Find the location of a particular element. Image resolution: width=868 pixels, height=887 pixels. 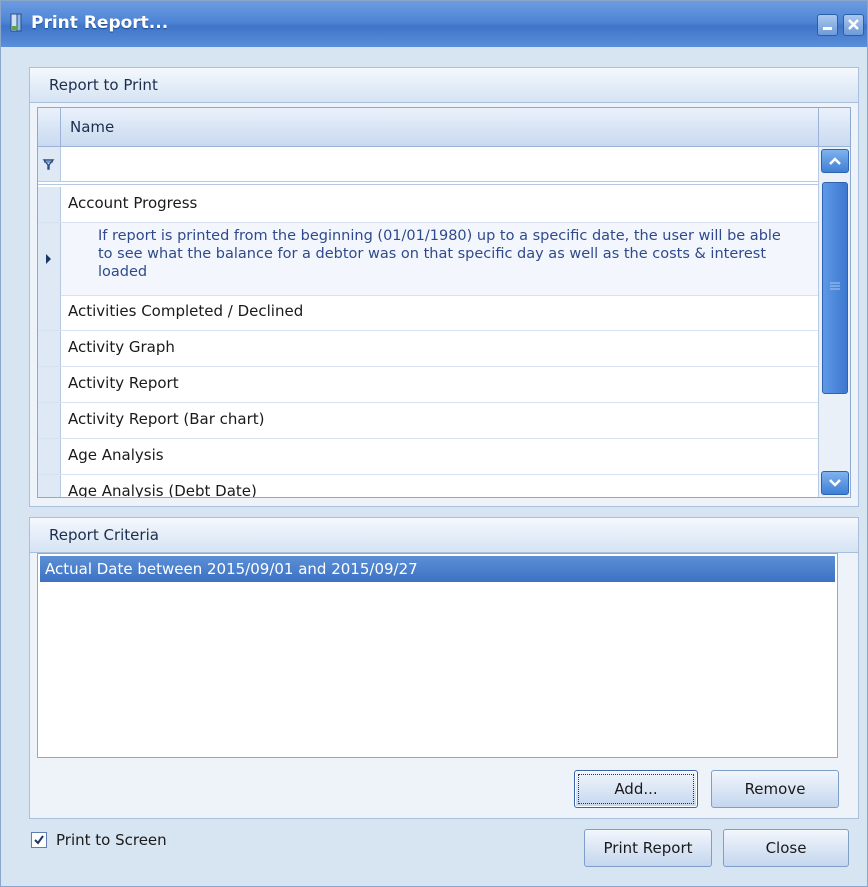

filter-row is located at coordinates (444, 166).